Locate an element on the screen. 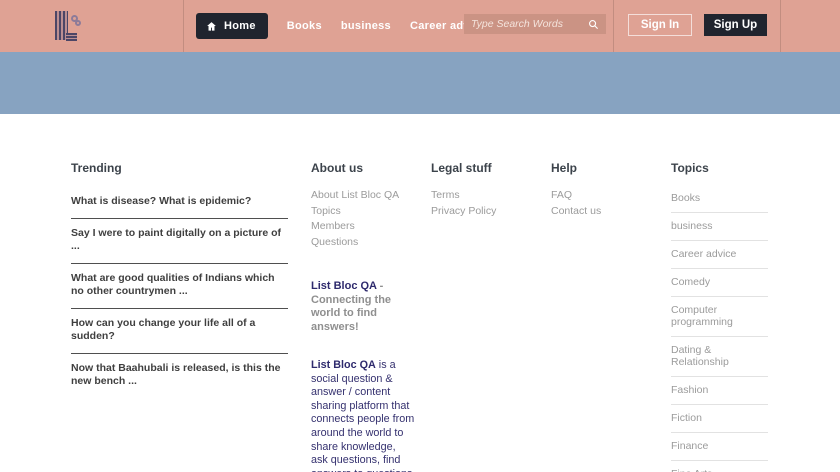 This screenshot has height=472, width=840. topic-link: business is located at coordinates (719, 227).